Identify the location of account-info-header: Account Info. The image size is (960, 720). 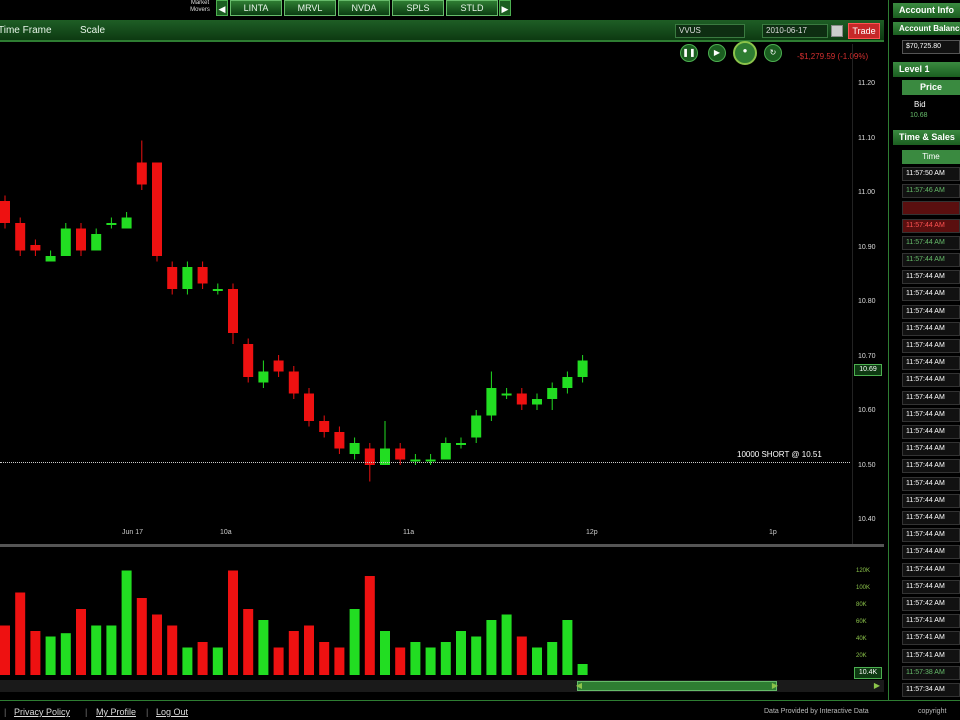
(926, 10).